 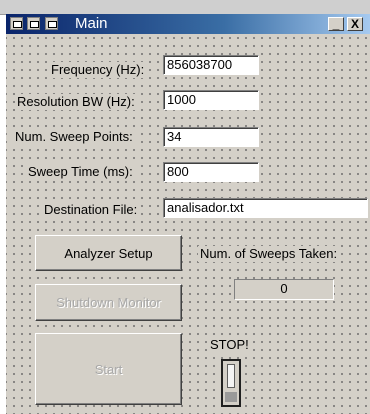 What do you see at coordinates (80, 172) in the screenshot?
I see `sweep-time-label: Sweep Time (ms):` at bounding box center [80, 172].